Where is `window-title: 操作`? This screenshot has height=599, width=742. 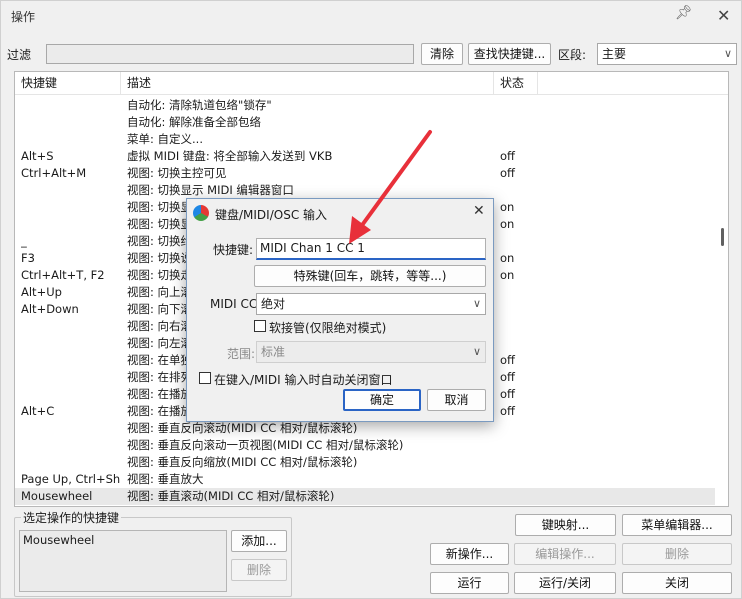 window-title: 操作 is located at coordinates (23, 17).